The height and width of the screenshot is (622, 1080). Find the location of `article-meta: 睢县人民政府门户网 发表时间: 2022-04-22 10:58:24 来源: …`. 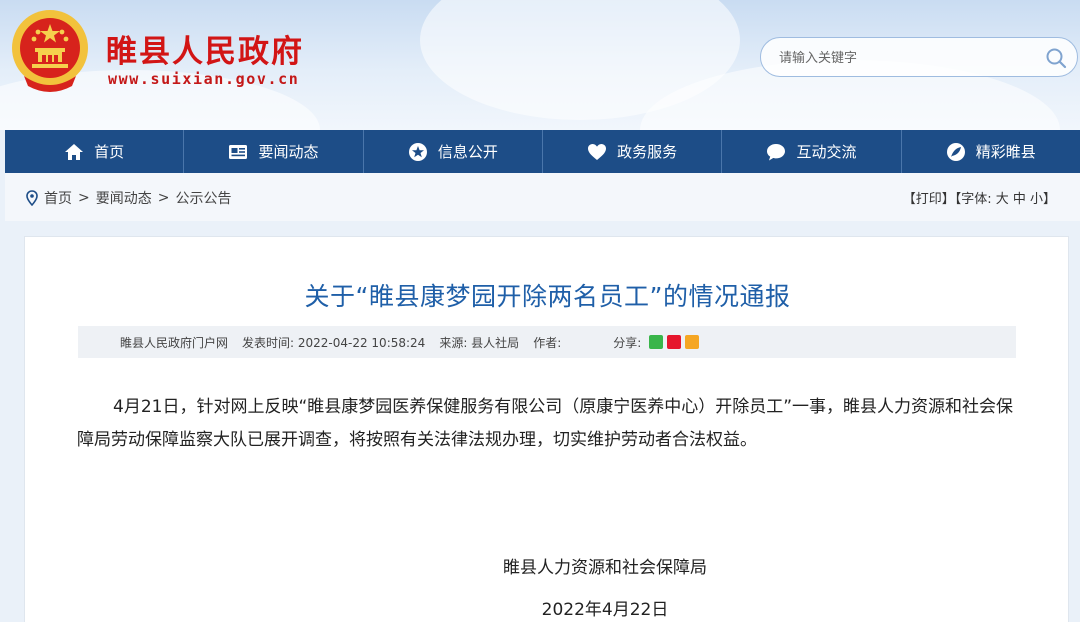

article-meta: 睢县人民政府门户网 发表时间: 2022-04-22 10:58:24 来源: … is located at coordinates (547, 342).